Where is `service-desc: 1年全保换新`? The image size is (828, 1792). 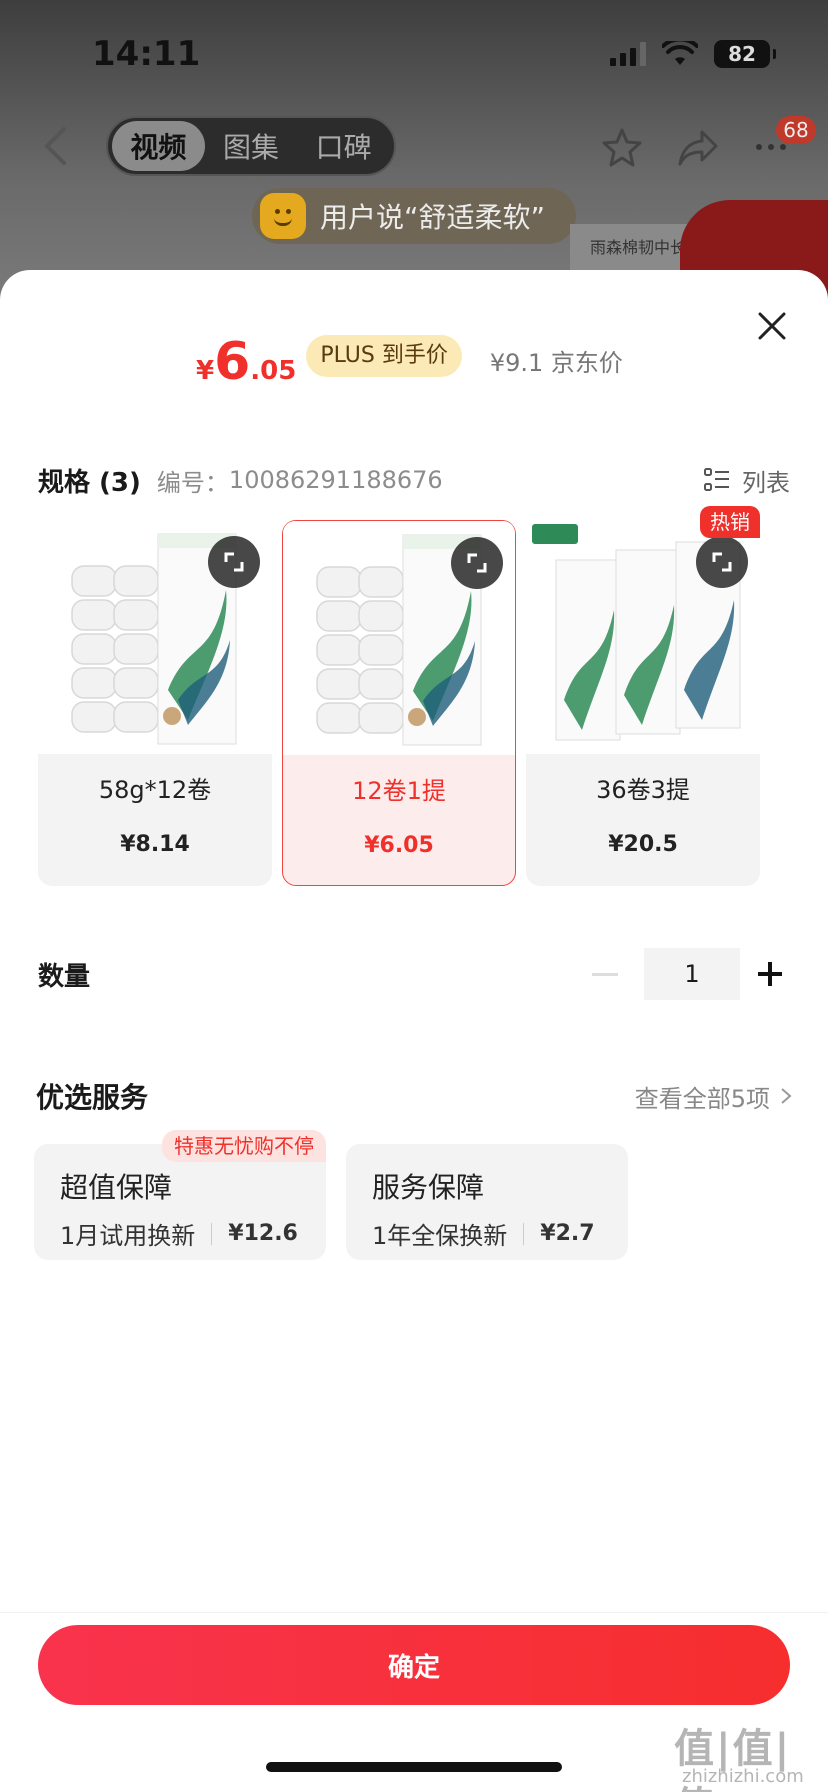 service-desc: 1年全保换新 is located at coordinates (440, 1236).